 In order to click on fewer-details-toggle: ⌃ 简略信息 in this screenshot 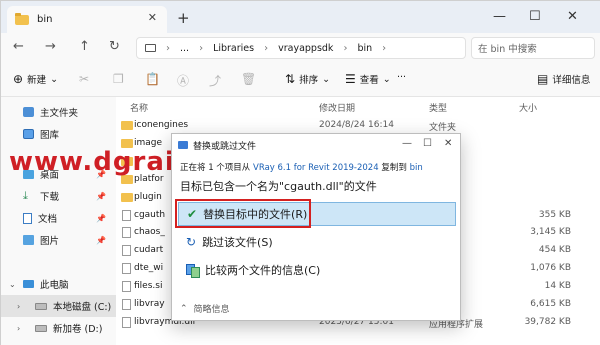, I will do `click(205, 309)`.